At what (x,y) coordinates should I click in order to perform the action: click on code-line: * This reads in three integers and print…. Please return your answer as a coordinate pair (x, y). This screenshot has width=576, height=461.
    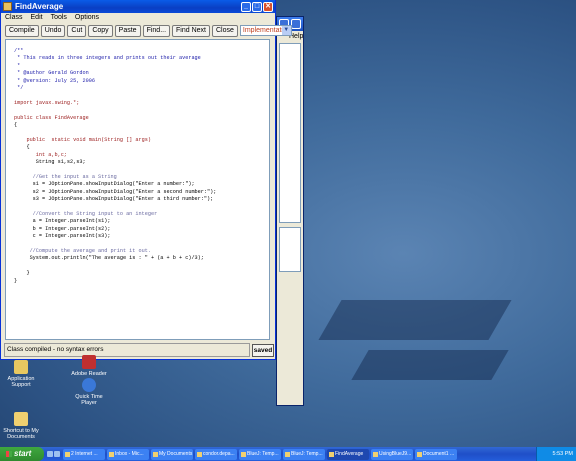
    Looking at the image, I should click on (141, 58).